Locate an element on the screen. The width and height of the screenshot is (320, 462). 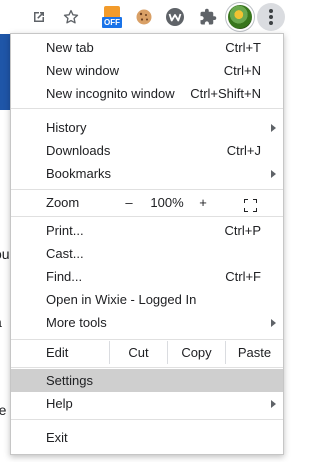
menu-item-more-tools: More tools is located at coordinates (147, 322).